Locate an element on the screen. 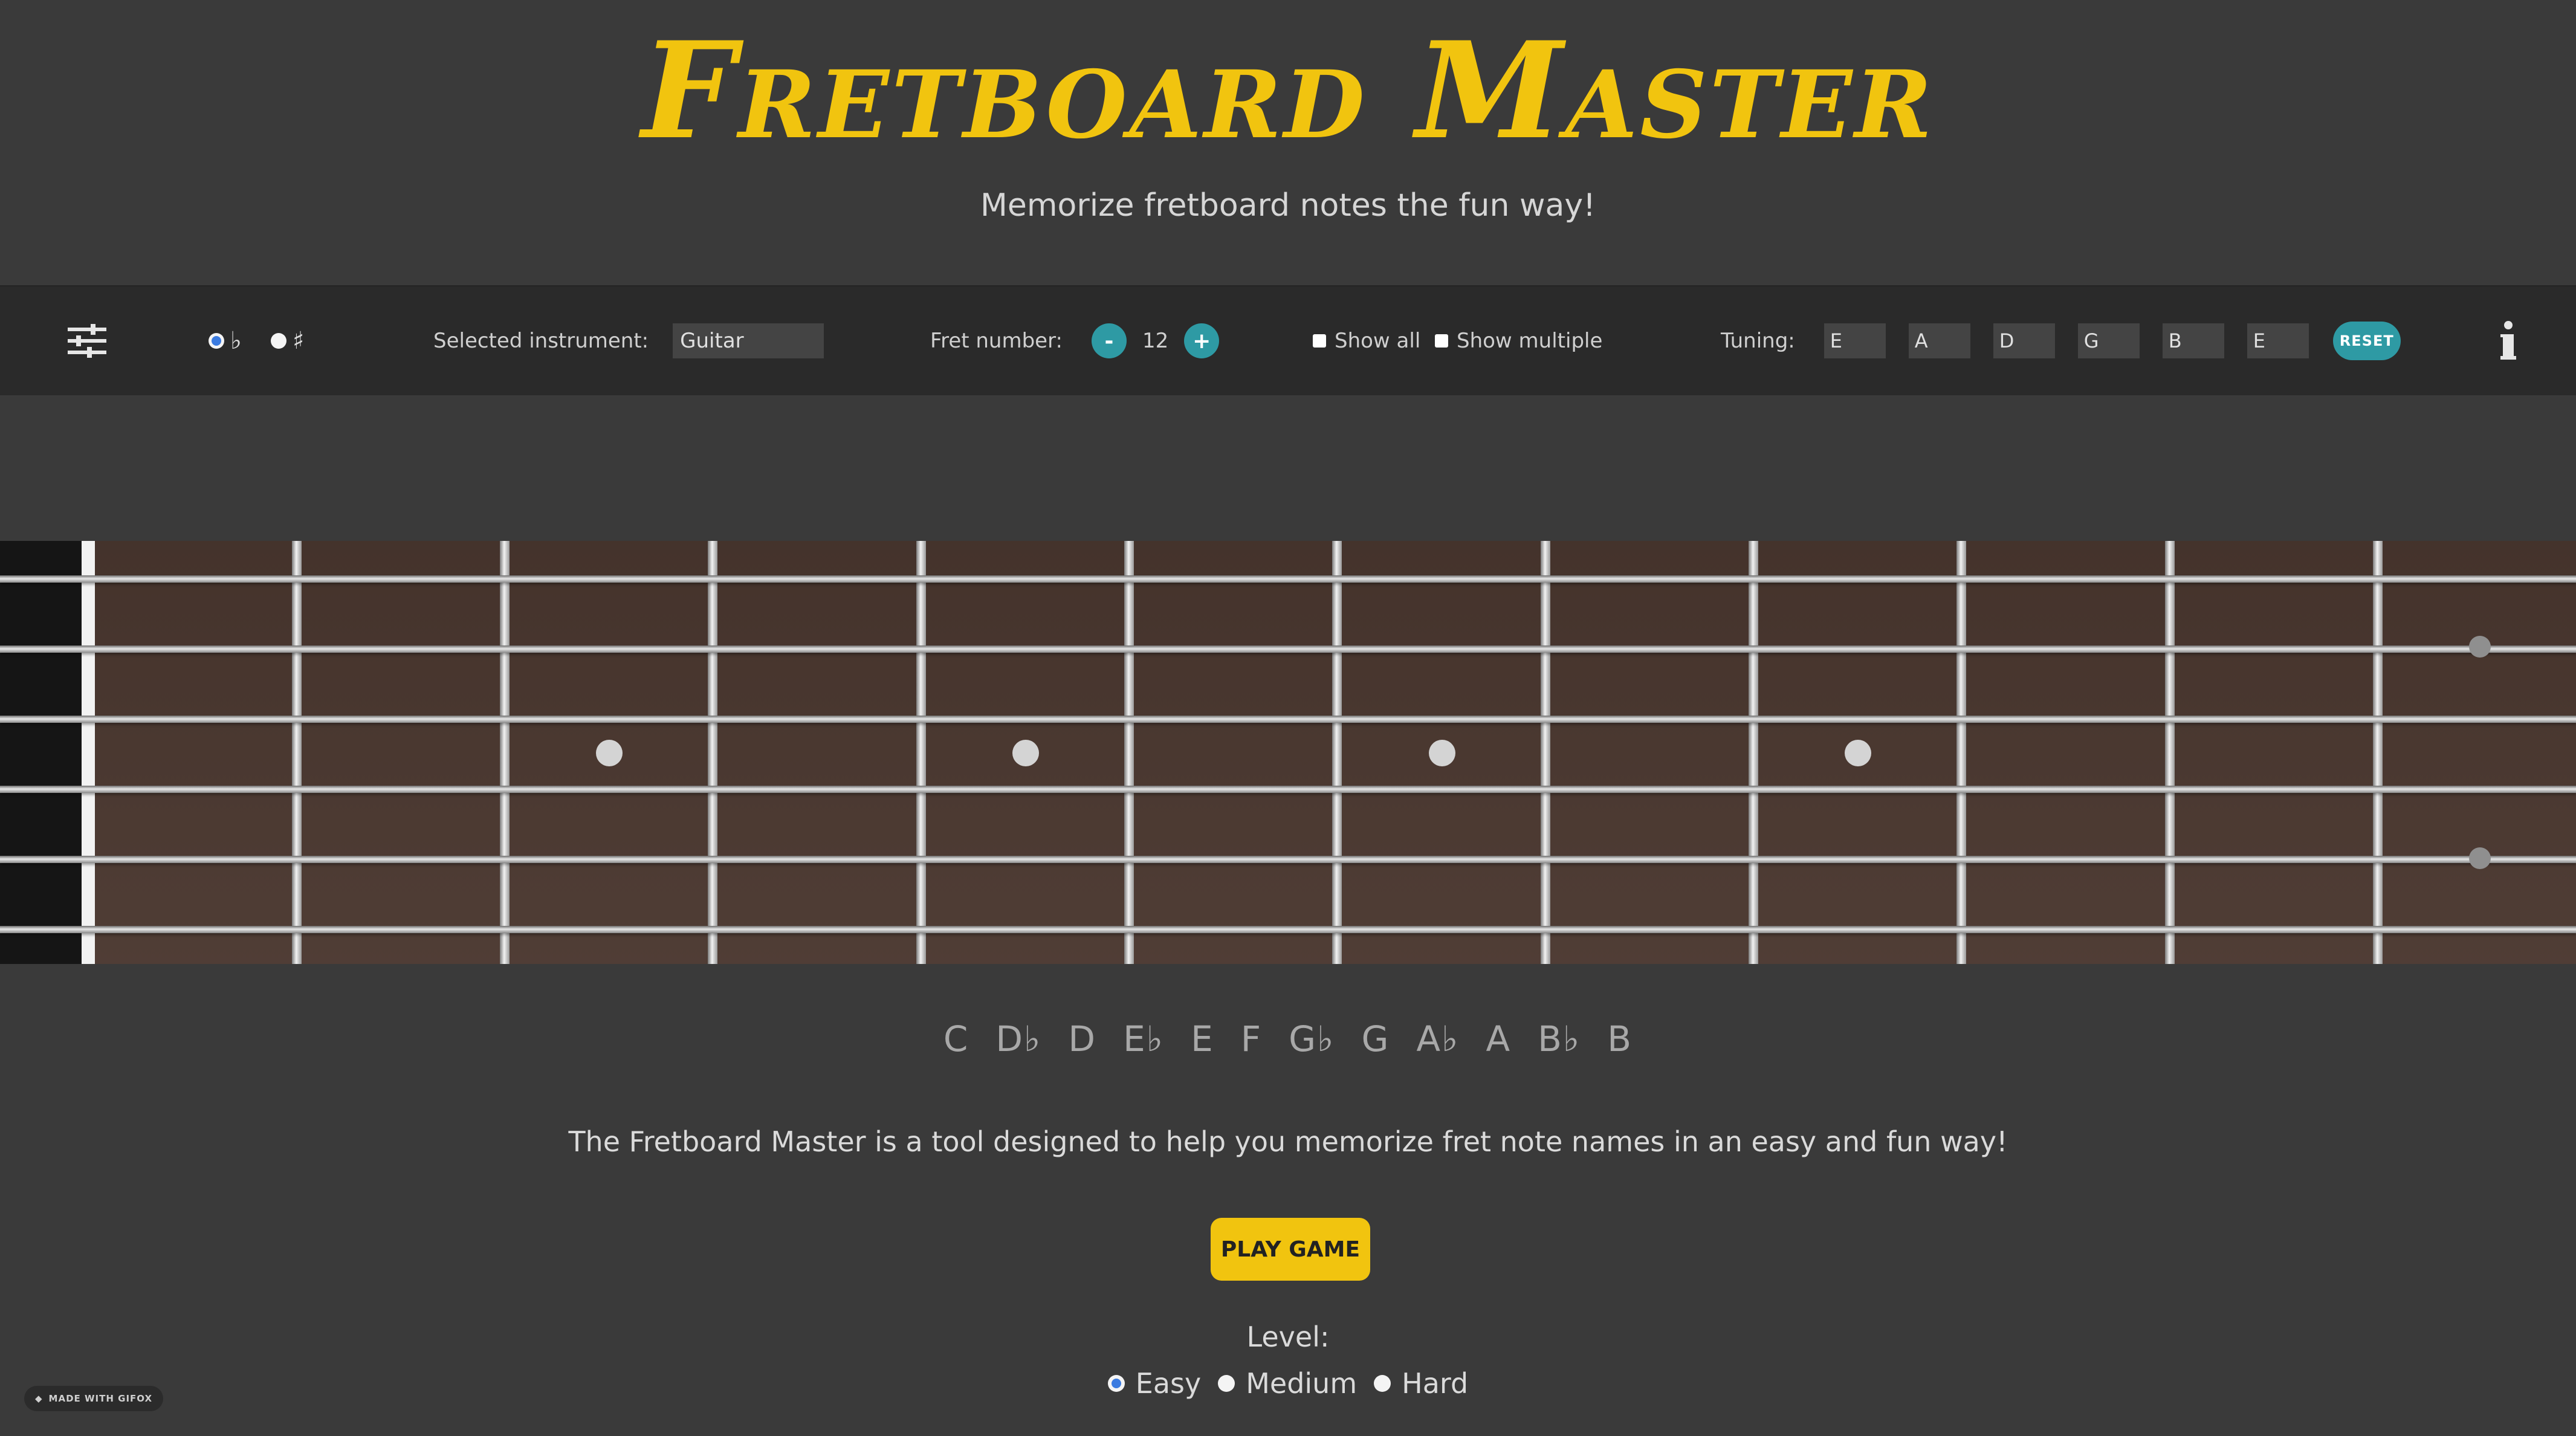 The width and height of the screenshot is (2576, 1436). show-multiple-option: Show multiple is located at coordinates (1518, 340).